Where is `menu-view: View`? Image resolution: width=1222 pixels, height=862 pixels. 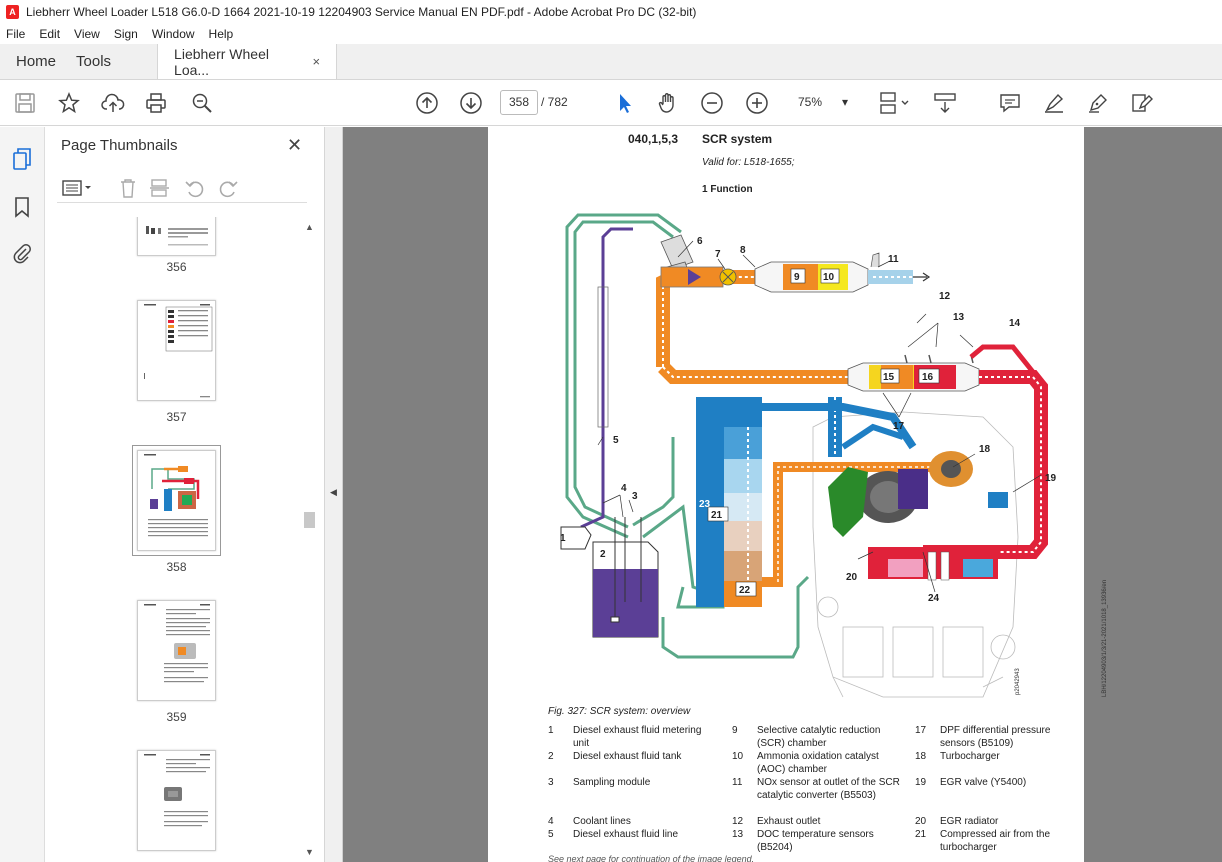 menu-view: View is located at coordinates (87, 34).